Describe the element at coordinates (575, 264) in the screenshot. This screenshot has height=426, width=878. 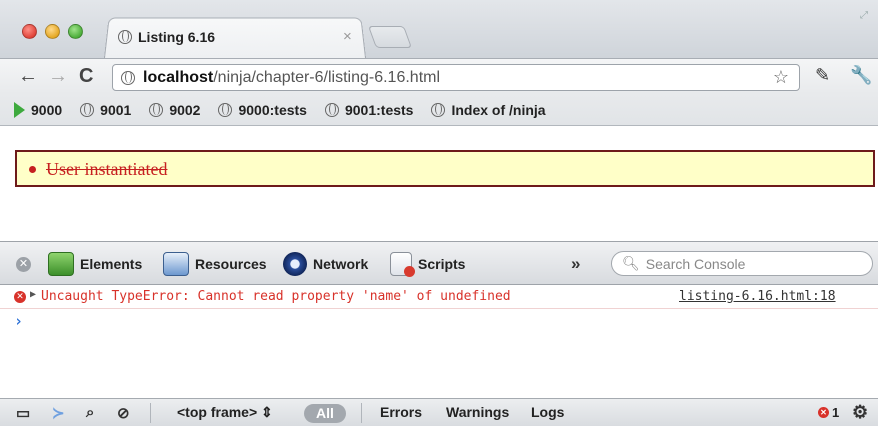
I see `more-panels-button: »` at that location.